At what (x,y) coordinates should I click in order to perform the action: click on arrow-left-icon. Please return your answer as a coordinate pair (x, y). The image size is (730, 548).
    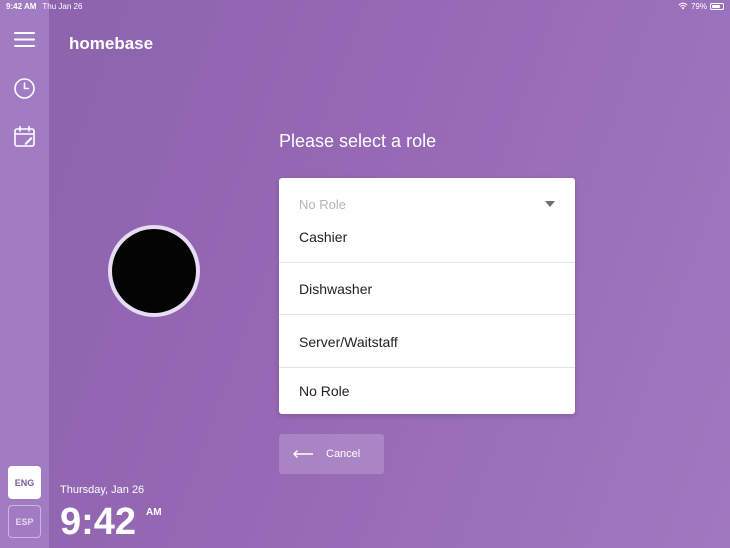
    Looking at the image, I should click on (303, 454).